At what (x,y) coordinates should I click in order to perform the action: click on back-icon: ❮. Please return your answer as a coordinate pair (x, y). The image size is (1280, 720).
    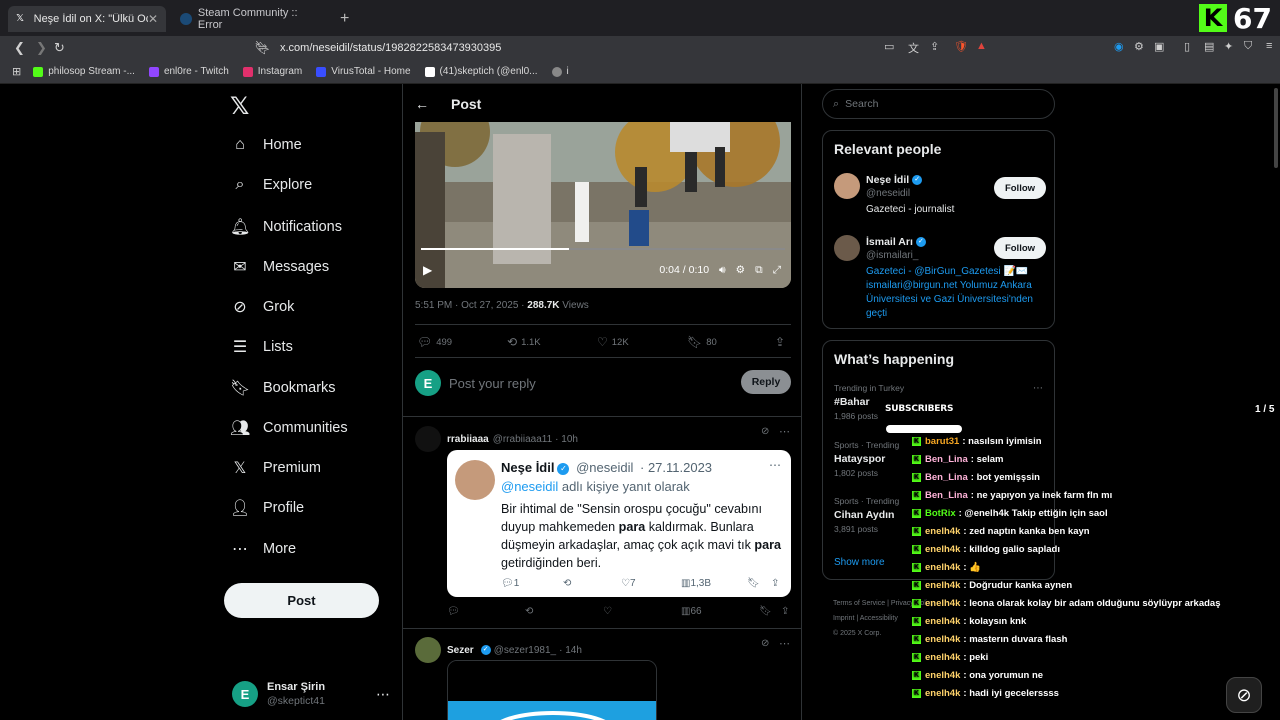
    Looking at the image, I should click on (19, 48).